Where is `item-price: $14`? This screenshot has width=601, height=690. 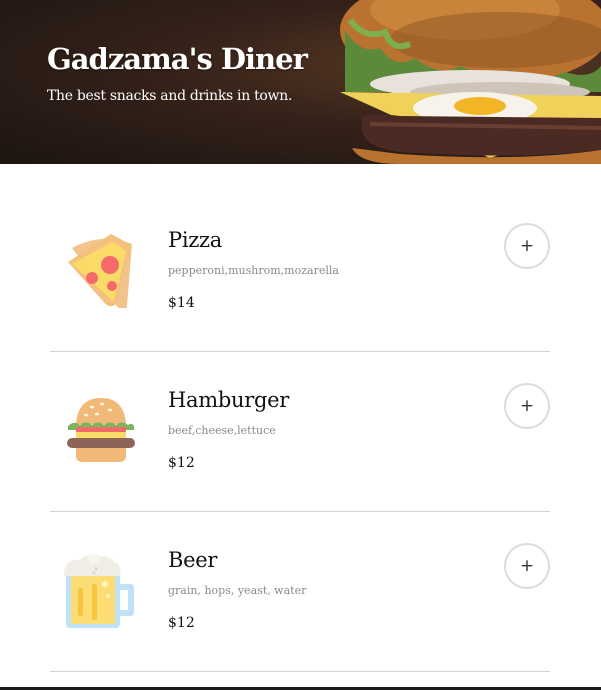
item-price: $14 is located at coordinates (181, 303).